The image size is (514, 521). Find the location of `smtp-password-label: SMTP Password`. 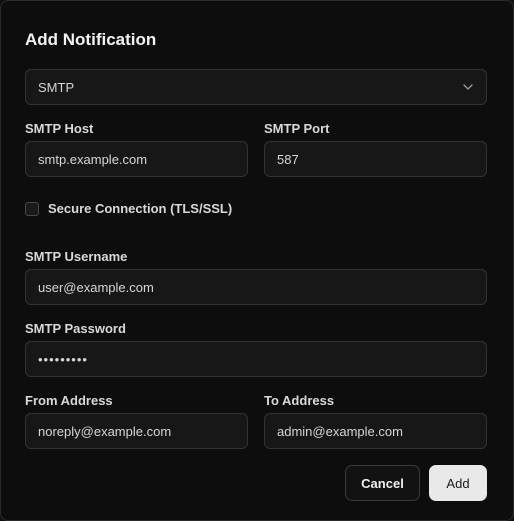

smtp-password-label: SMTP Password is located at coordinates (75, 328).